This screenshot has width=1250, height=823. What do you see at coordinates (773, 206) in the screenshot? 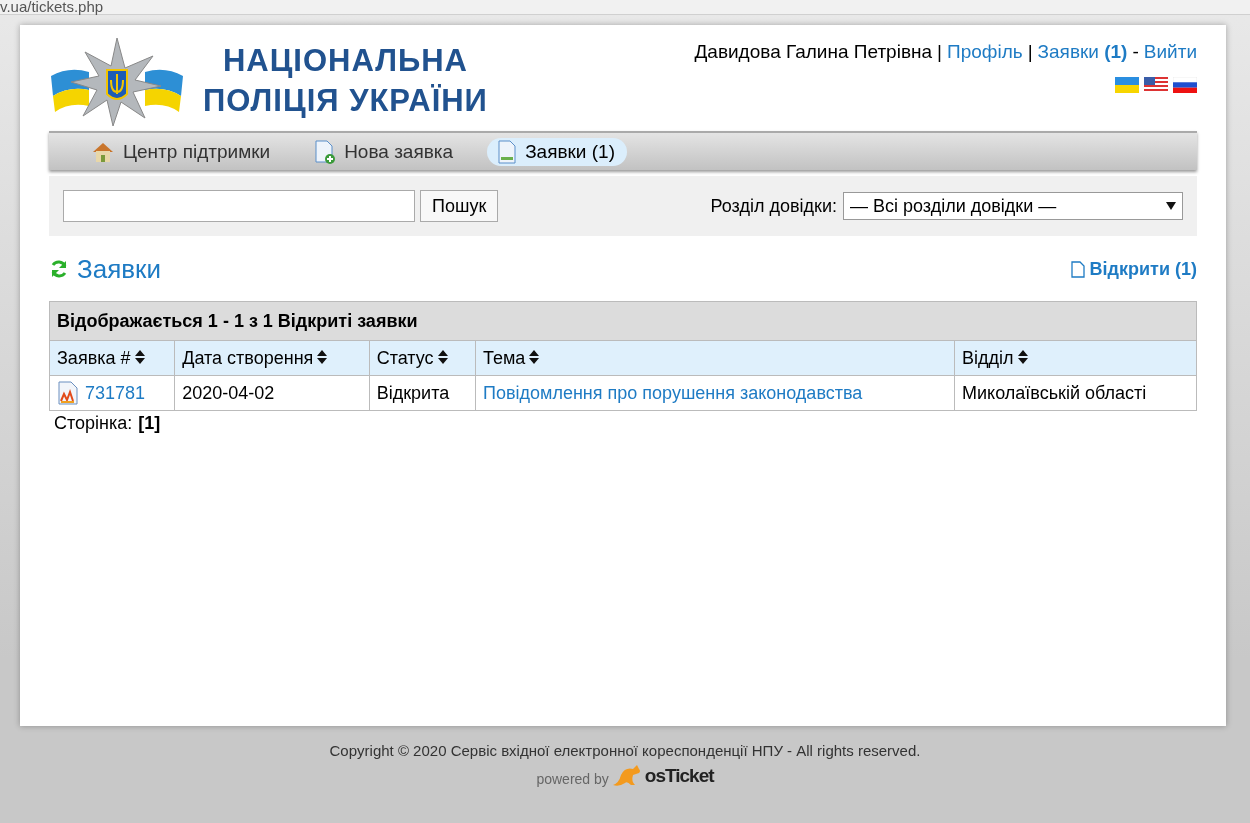
I see `topic-label: Розділ довідки:` at bounding box center [773, 206].